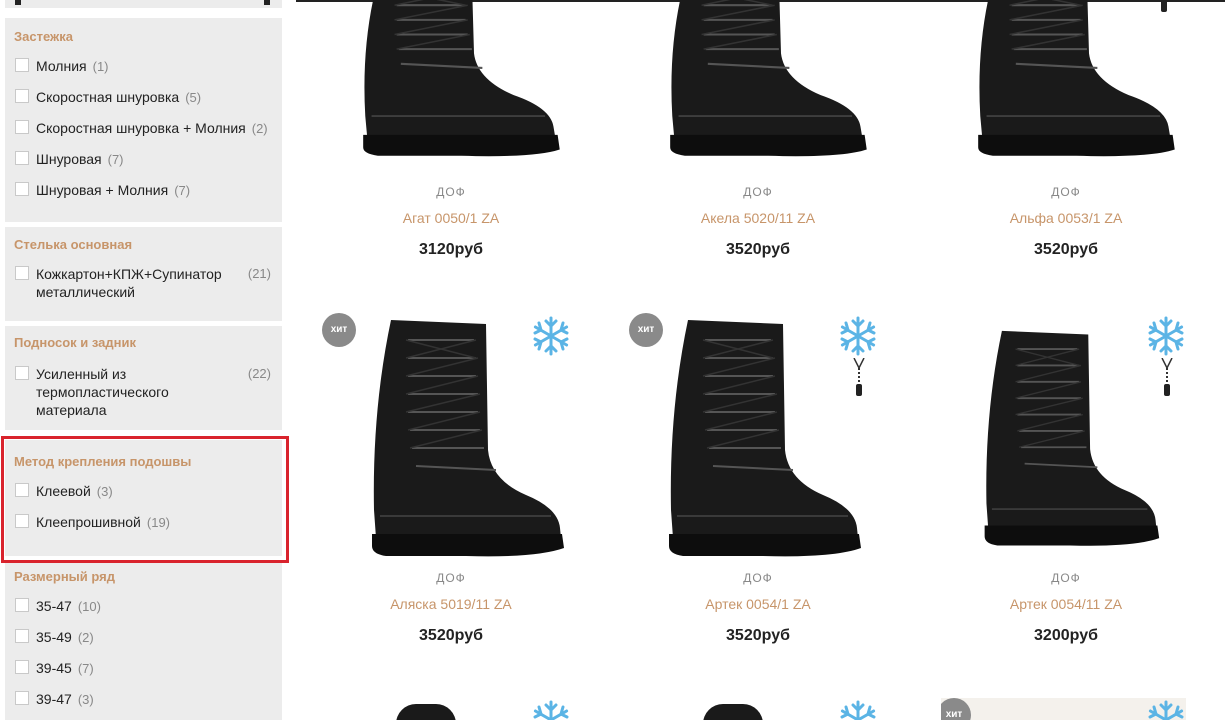 The height and width of the screenshot is (720, 1225). I want to click on option-count: (1), so click(100, 66).